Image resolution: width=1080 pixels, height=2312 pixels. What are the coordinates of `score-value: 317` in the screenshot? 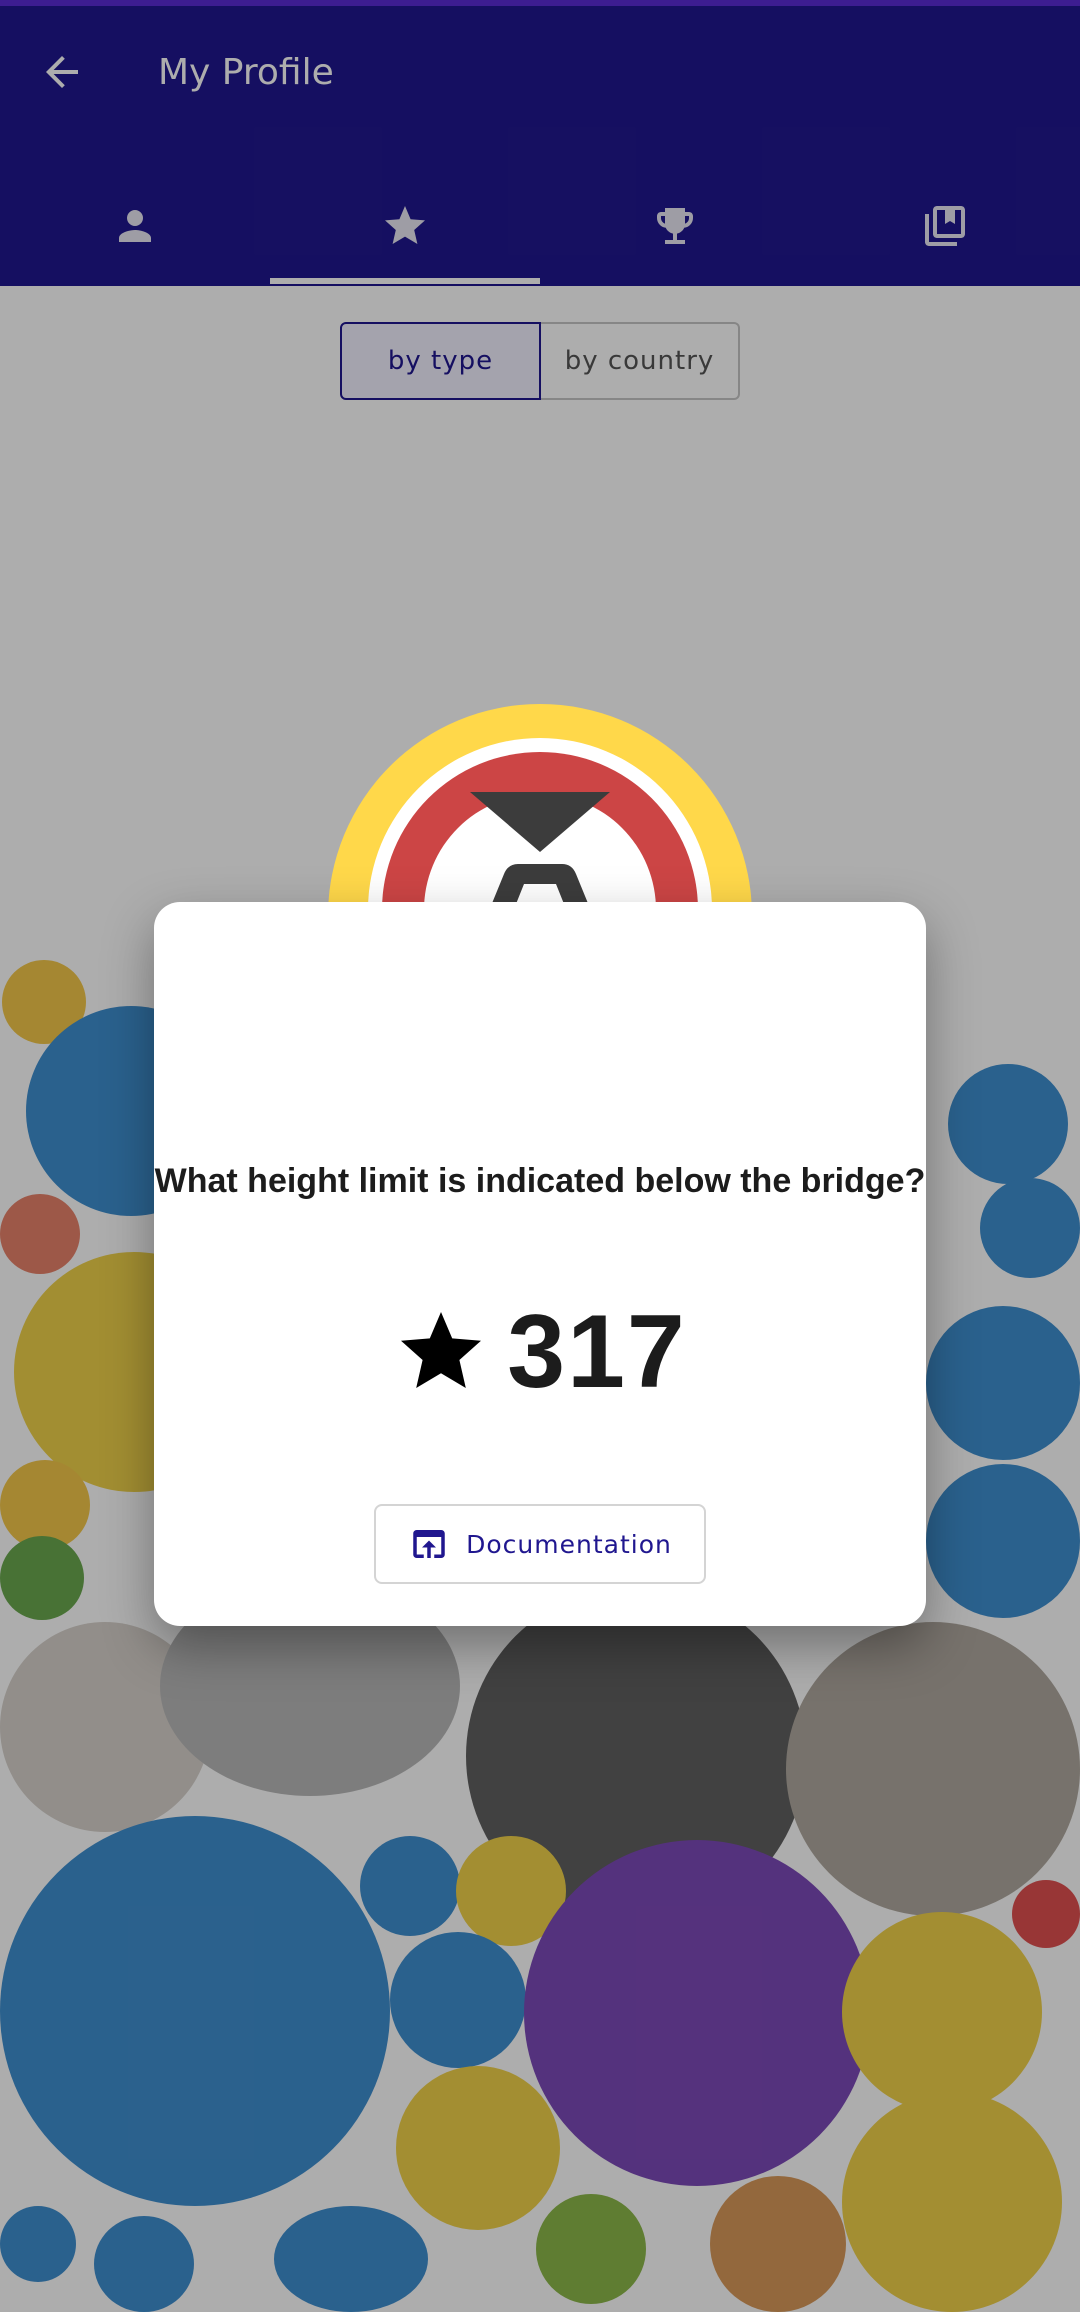 It's located at (597, 1351).